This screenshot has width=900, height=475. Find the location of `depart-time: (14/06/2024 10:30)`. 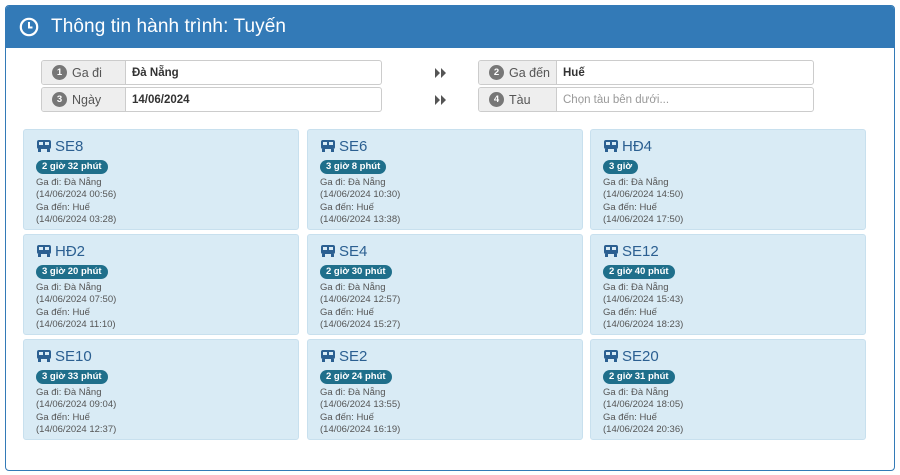

depart-time: (14/06/2024 10:30) is located at coordinates (360, 195).